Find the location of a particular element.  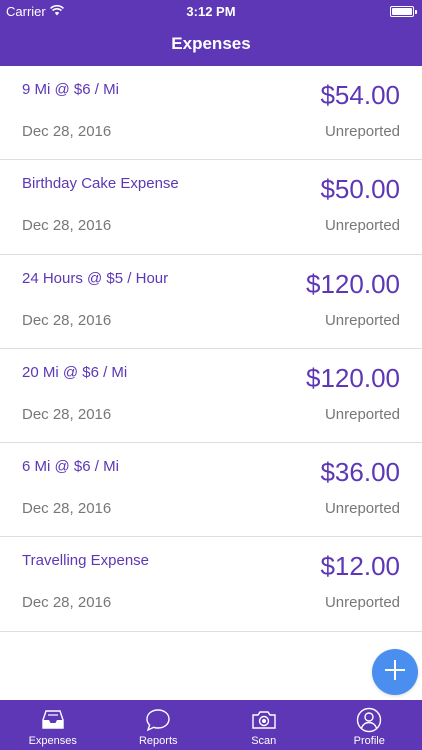

expense-title: 20 Mi @ $6 / Mi is located at coordinates (75, 372).